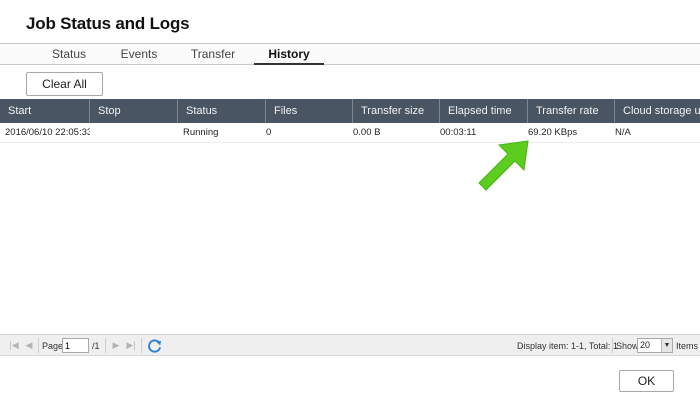 The image size is (700, 410). I want to click on column-header-transfer-size: Transfer size, so click(396, 111).